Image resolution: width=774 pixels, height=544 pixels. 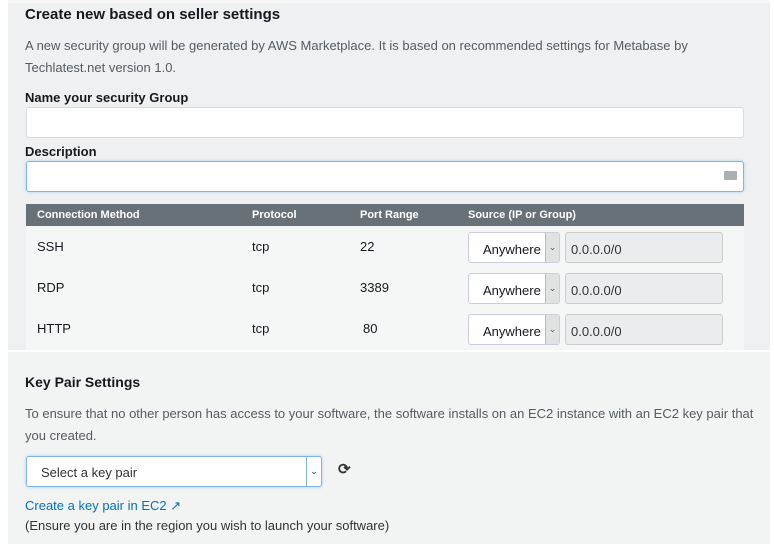 What do you see at coordinates (176, 505) in the screenshot?
I see `external-link-icon: ↗` at bounding box center [176, 505].